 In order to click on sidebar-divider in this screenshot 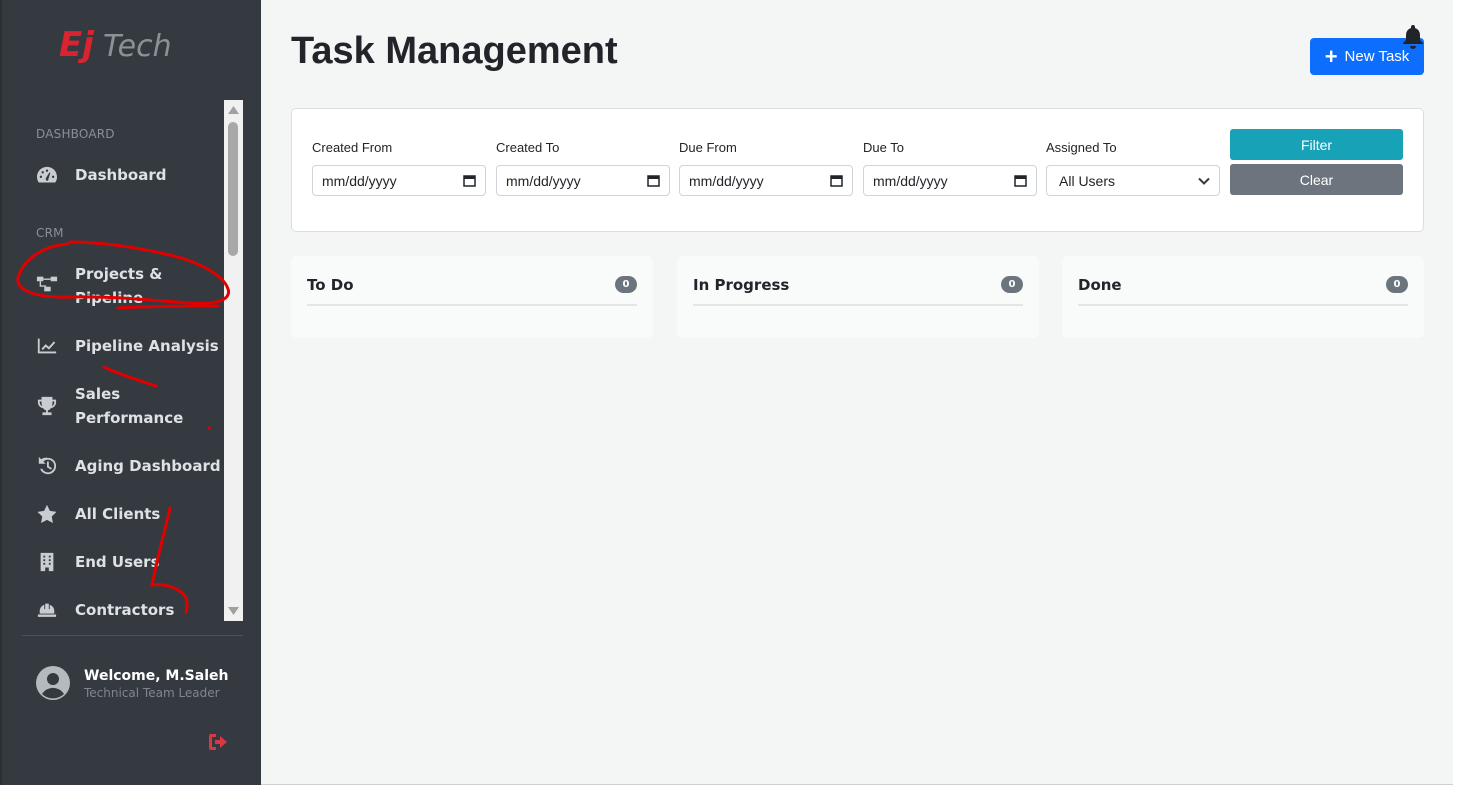, I will do `click(132, 635)`.